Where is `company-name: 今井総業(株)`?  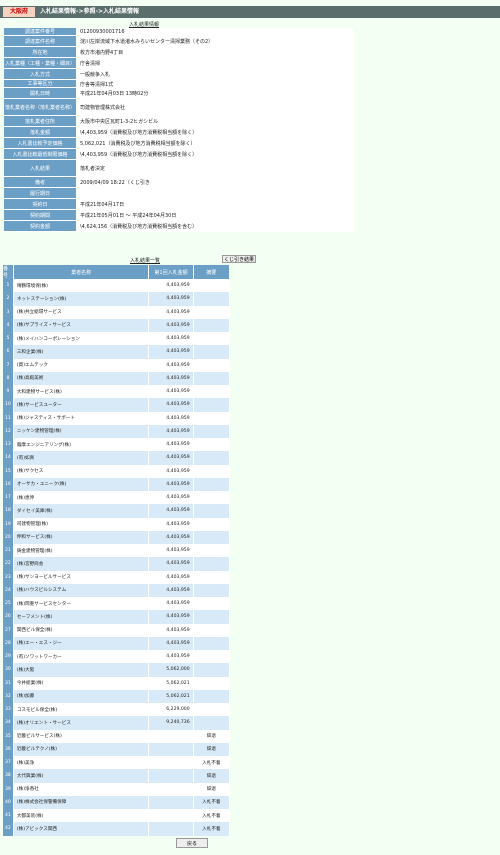 company-name: 今井総業(株) is located at coordinates (81, 683).